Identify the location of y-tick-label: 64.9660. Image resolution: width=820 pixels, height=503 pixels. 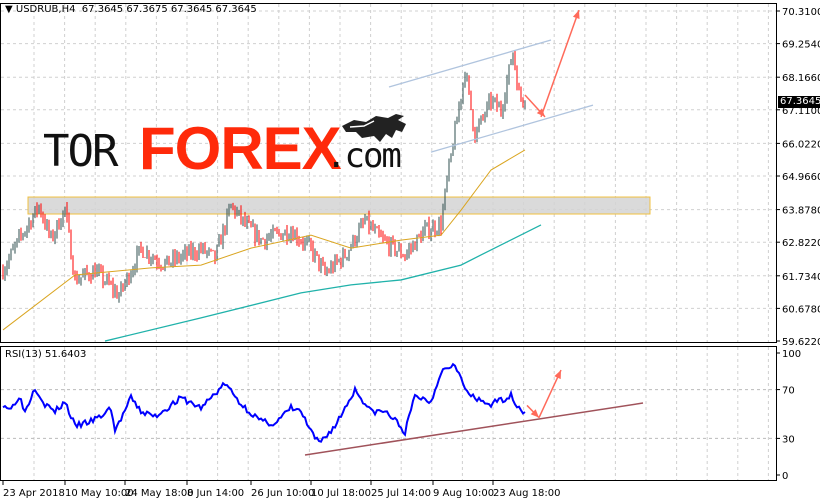
(801, 177).